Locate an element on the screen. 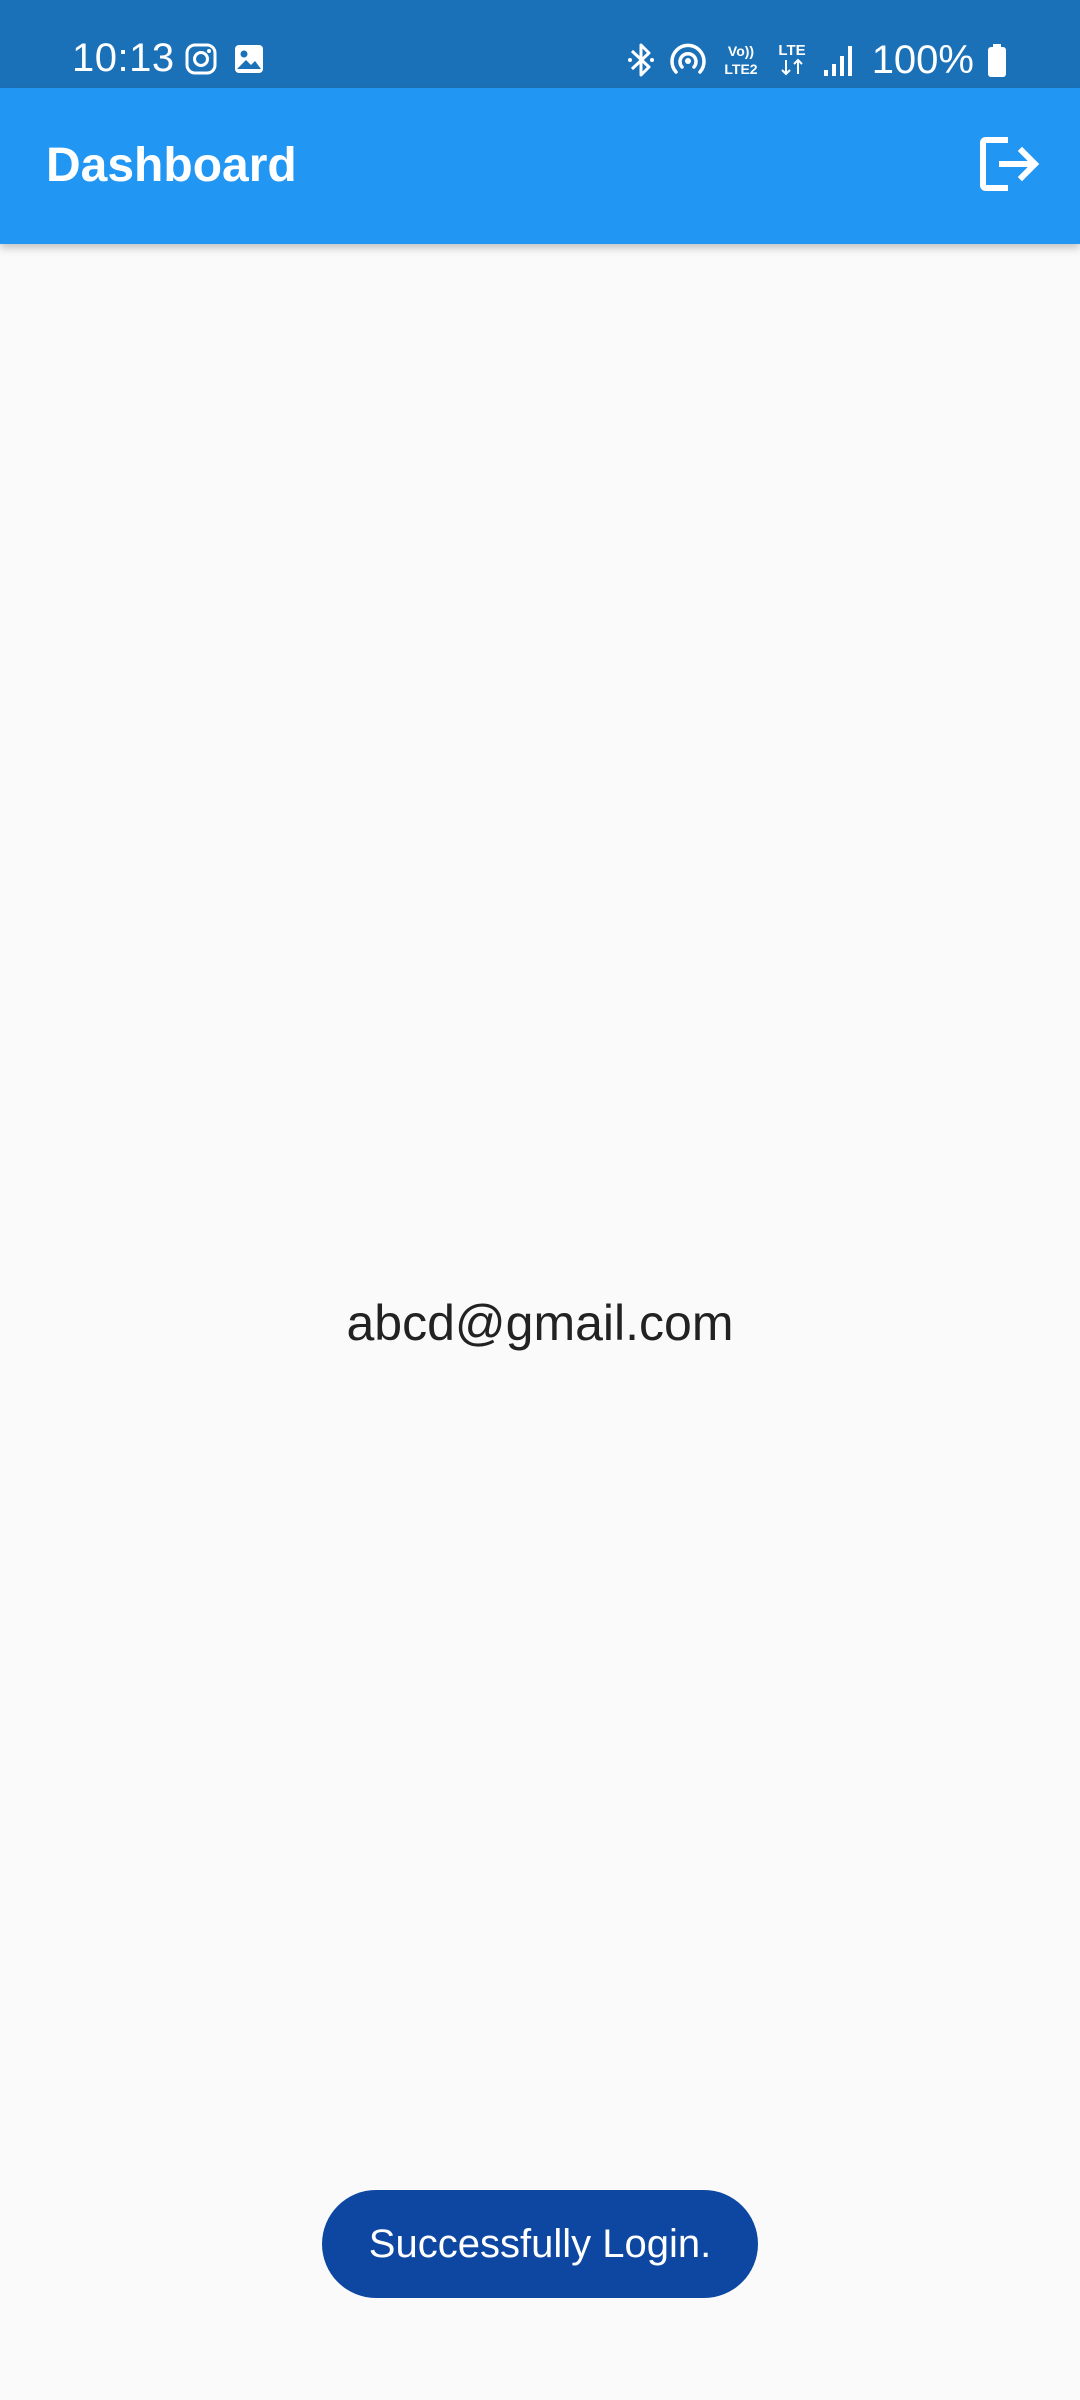 The height and width of the screenshot is (2400, 1080). gallery-icon is located at coordinates (249, 61).